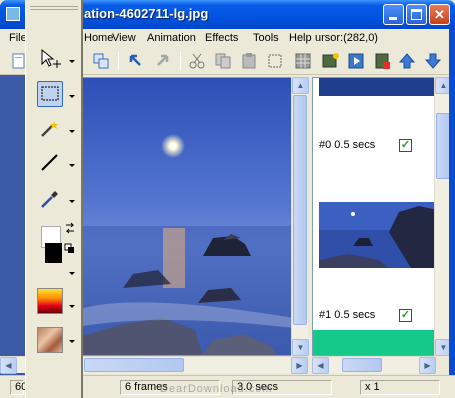  What do you see at coordinates (427, 365) in the screenshot?
I see `frames-scroll-right-icon: ▶` at bounding box center [427, 365].